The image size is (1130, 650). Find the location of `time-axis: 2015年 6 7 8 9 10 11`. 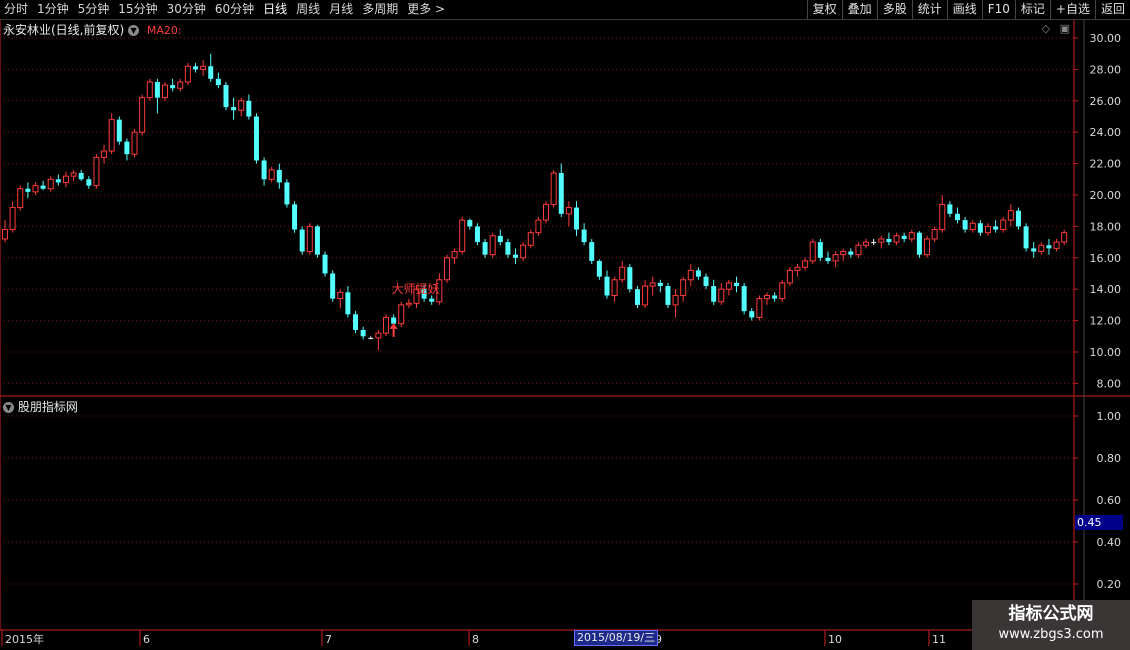

time-axis: 2015年 6 7 8 9 10 11 is located at coordinates (473, 638).